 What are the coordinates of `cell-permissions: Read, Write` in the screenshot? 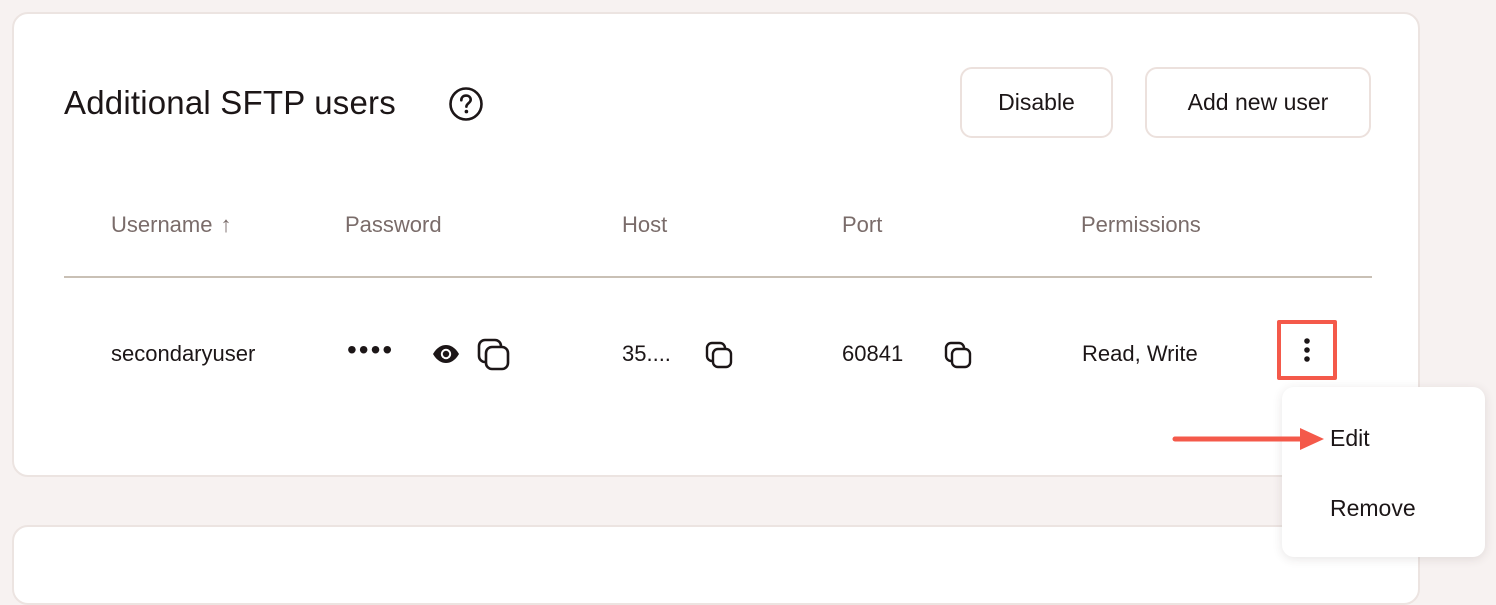 It's located at (1140, 353).